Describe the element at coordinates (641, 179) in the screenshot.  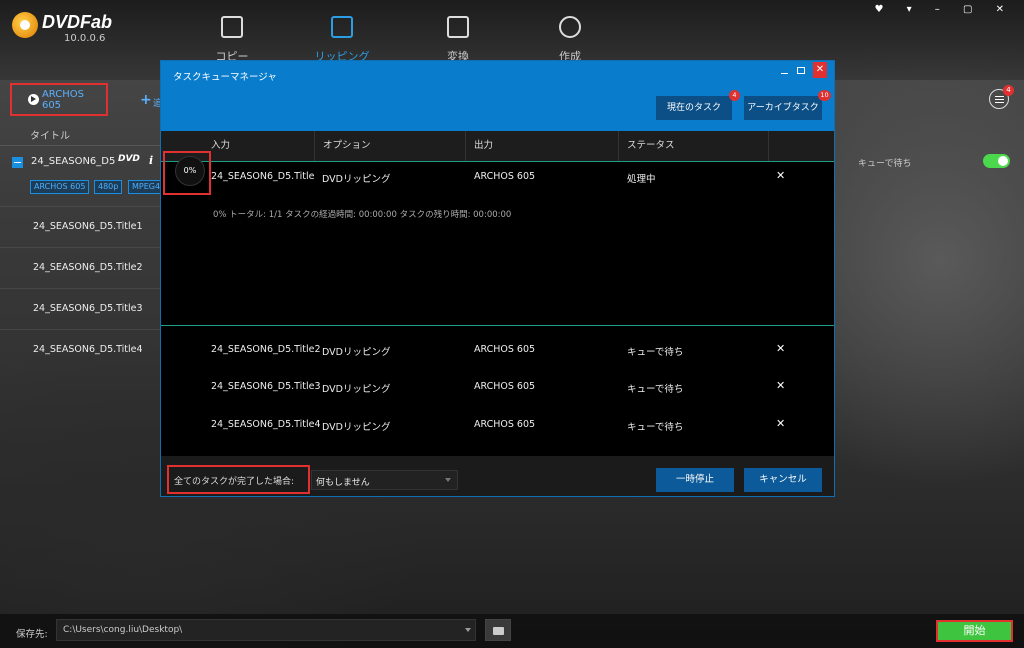
I see `current-task-status: 処理中` at that location.